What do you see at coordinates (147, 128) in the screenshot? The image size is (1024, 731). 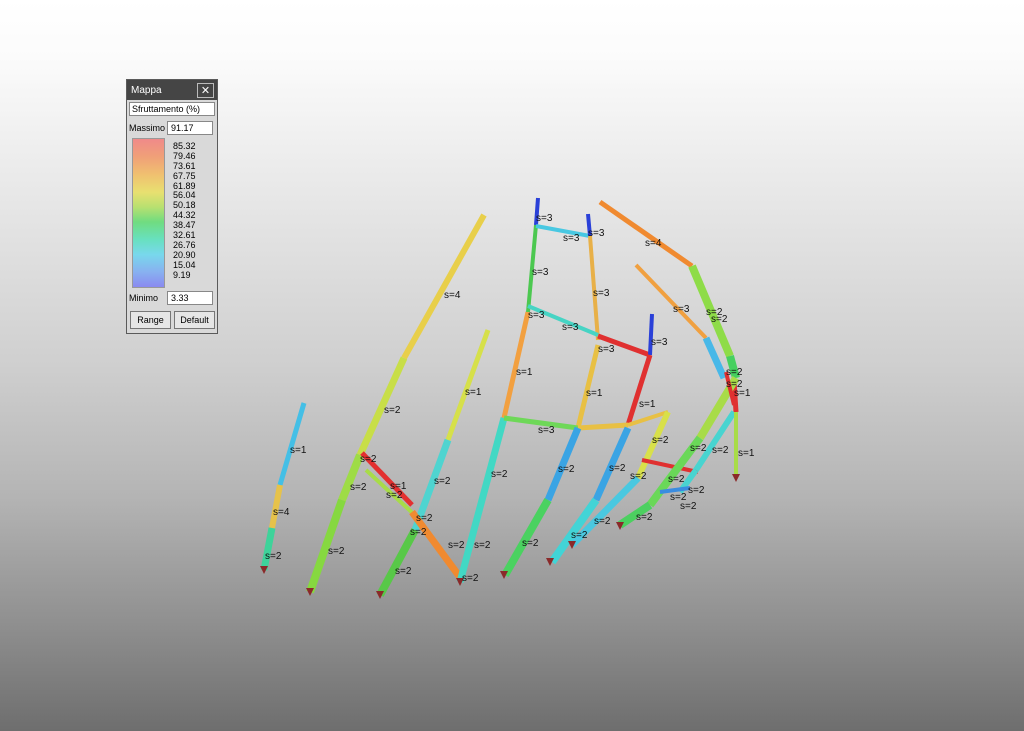 I see `max-label: Massimo` at bounding box center [147, 128].